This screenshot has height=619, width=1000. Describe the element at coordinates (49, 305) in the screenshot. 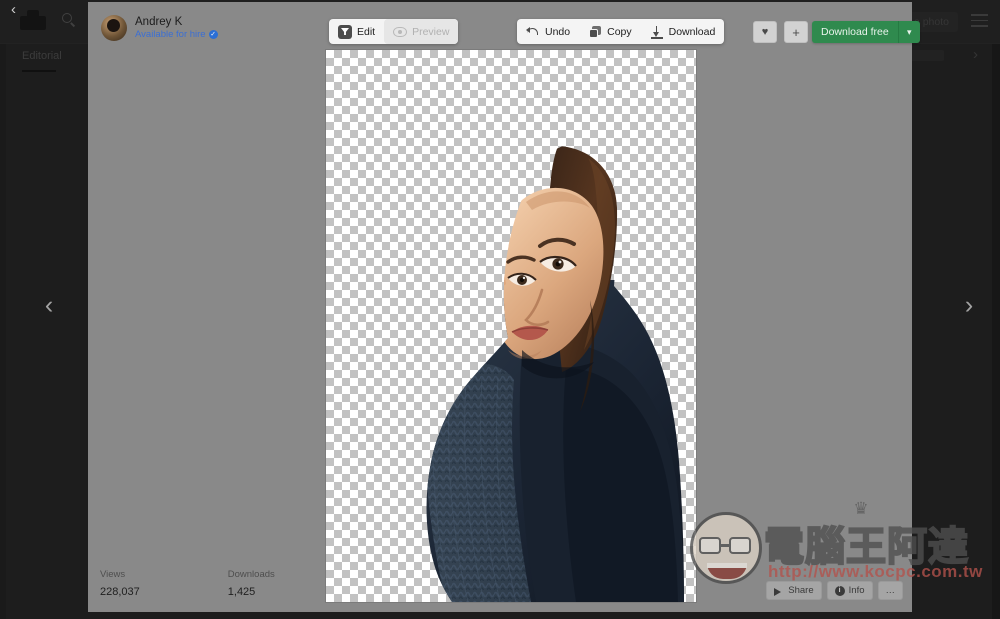

I see `prev-photo-arrow: ‹` at that location.